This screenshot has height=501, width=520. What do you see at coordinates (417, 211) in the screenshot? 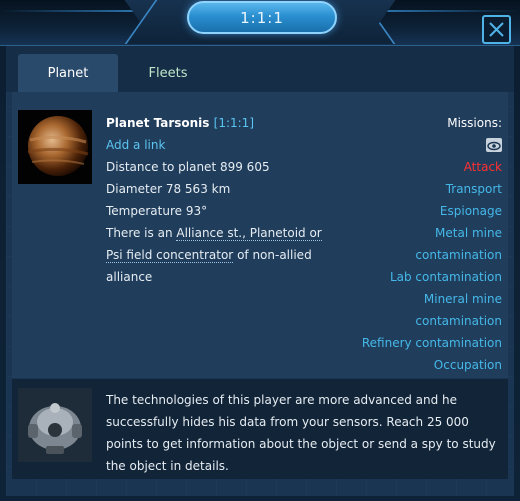
I see `mission-espionage: Espionage` at bounding box center [417, 211].